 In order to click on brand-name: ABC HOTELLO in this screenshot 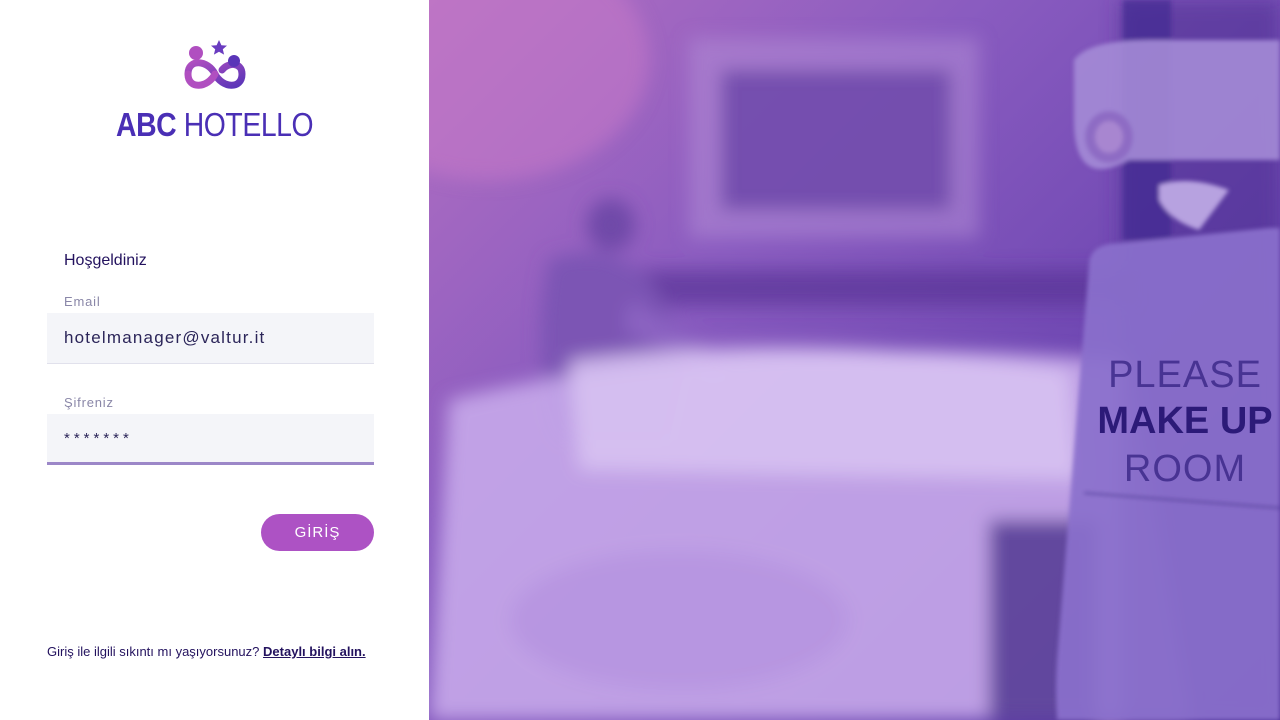, I will do `click(214, 124)`.